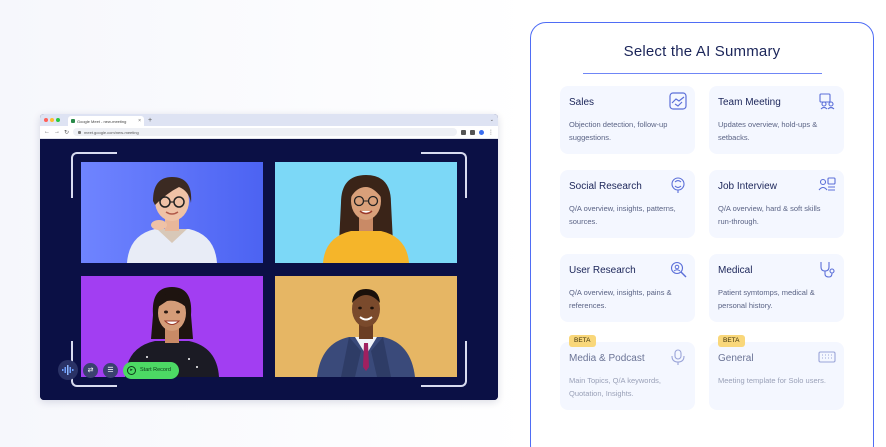 The image size is (886, 447). I want to click on minimize-window-dot, so click(52, 120).